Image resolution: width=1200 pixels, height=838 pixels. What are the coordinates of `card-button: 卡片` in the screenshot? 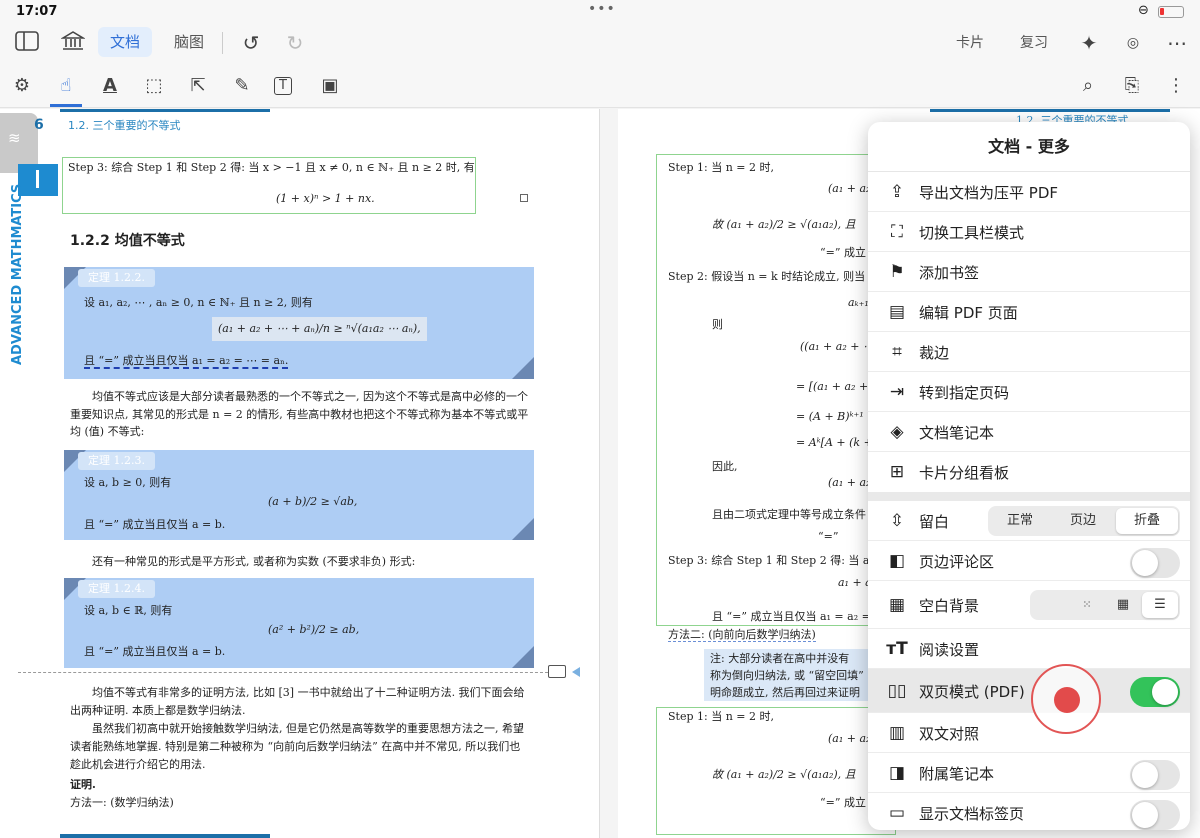 It's located at (970, 42).